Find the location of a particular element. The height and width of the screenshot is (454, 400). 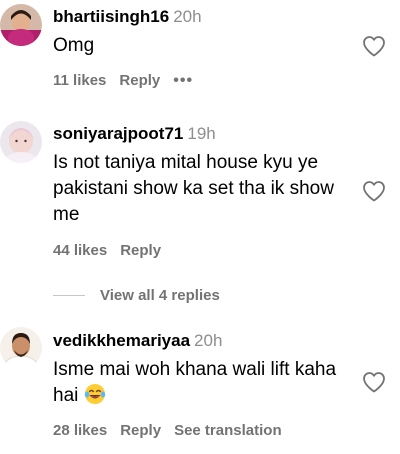

comment-text: Omg is located at coordinates (74, 45).